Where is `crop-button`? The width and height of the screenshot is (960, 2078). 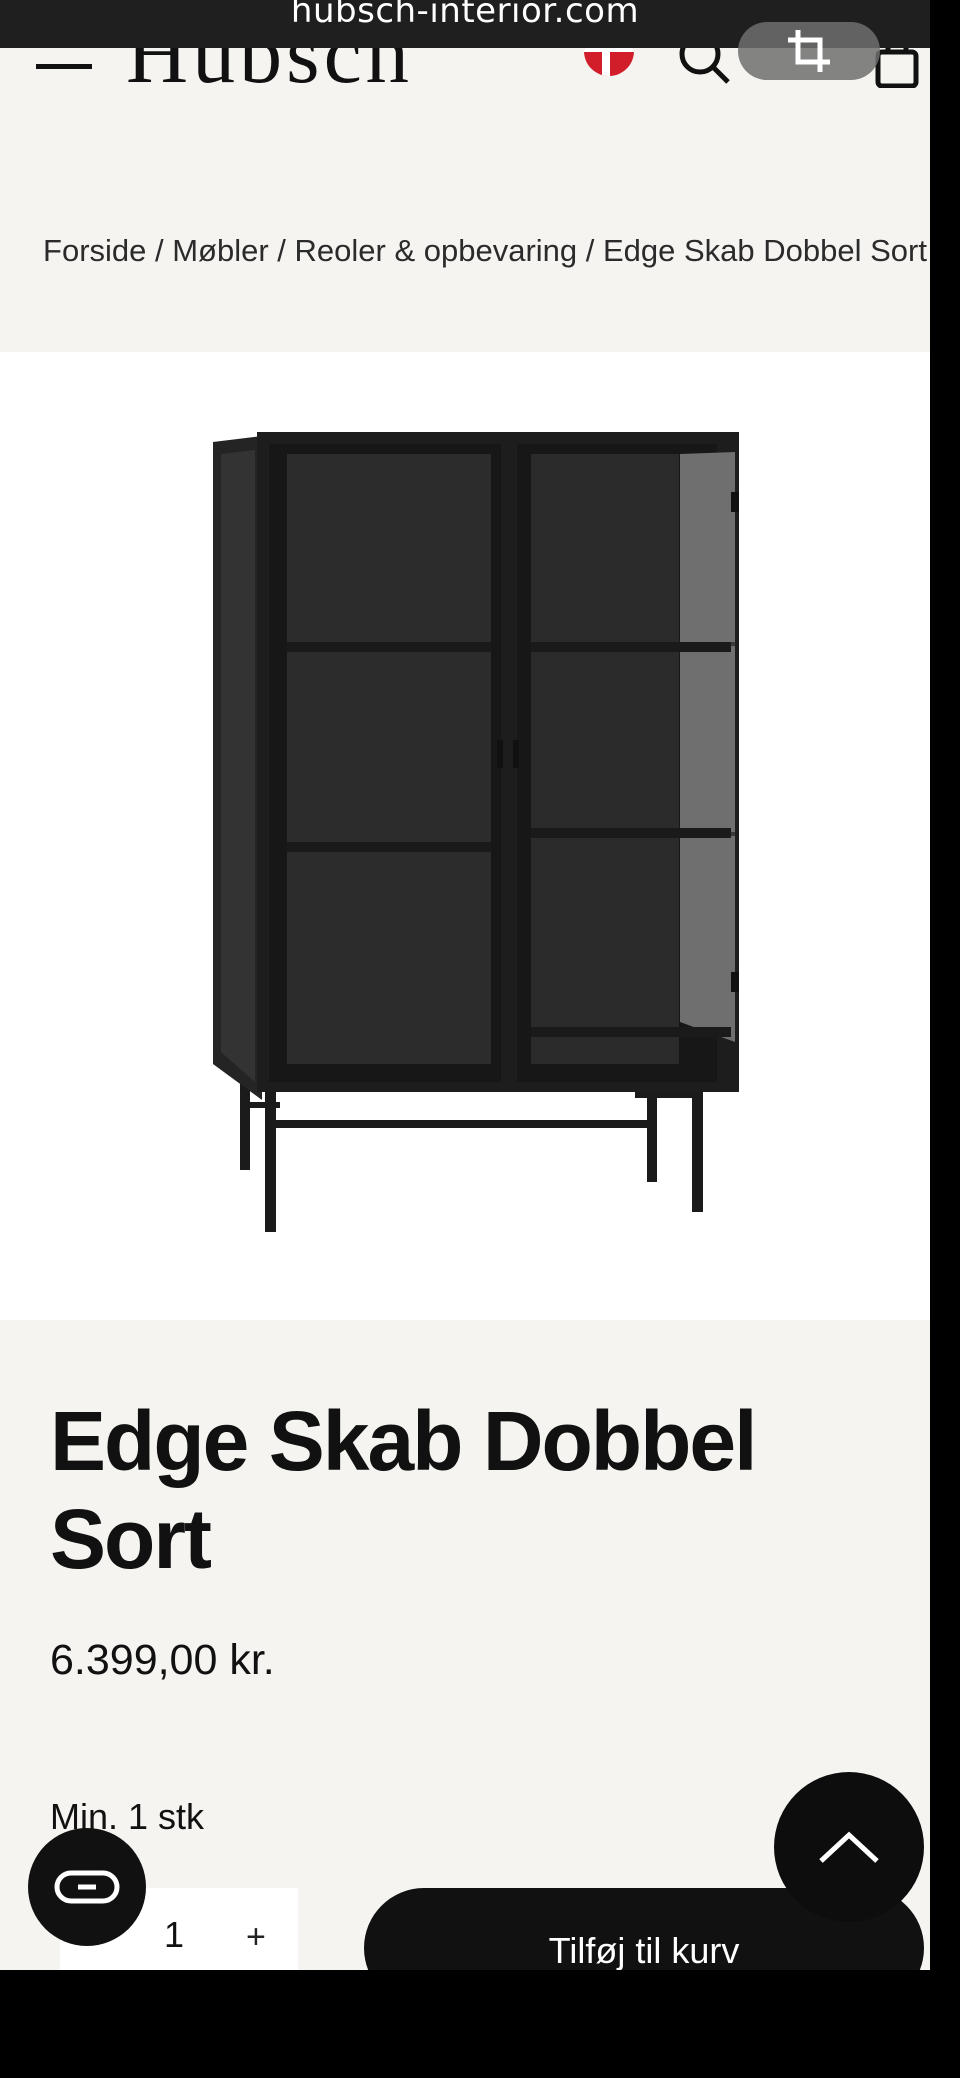 crop-button is located at coordinates (809, 51).